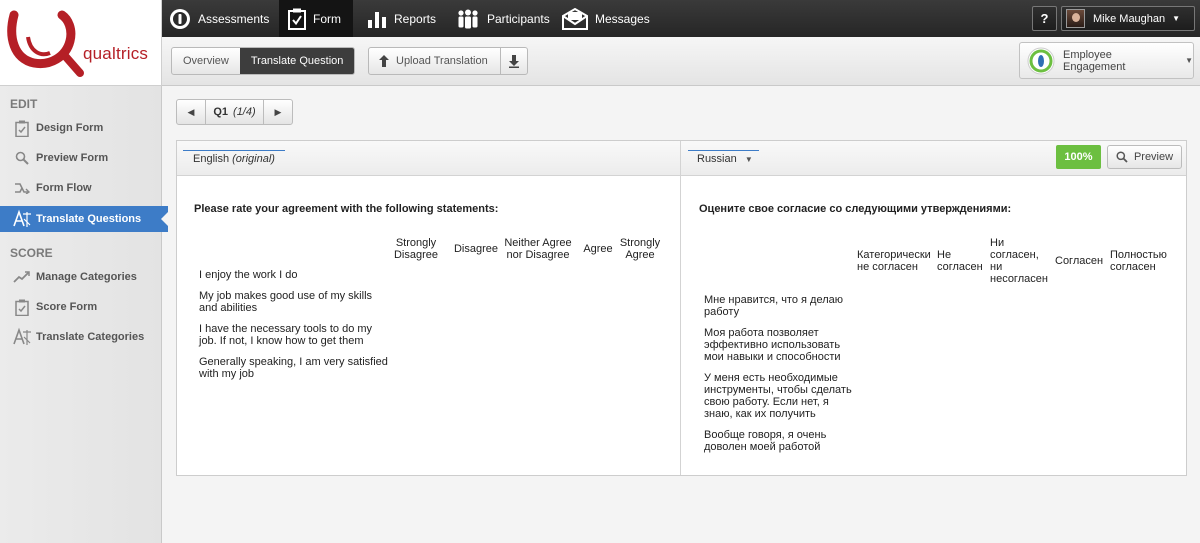  I want to click on arrow-left-icon: ◀, so click(191, 111).